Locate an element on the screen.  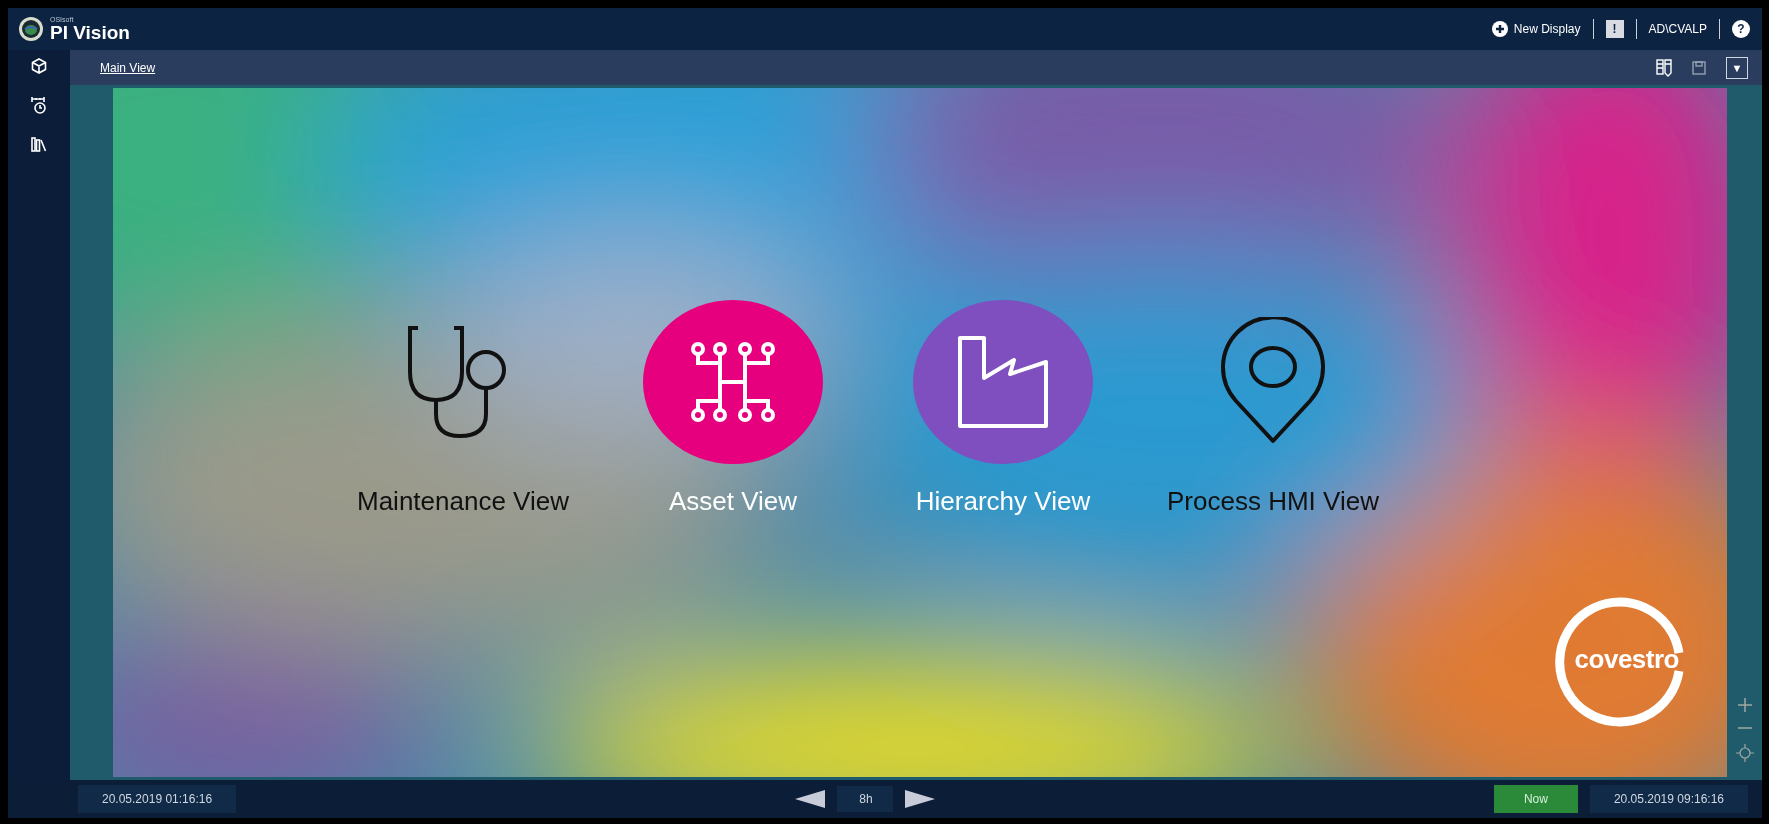
factory-icon is located at coordinates (1003, 382).